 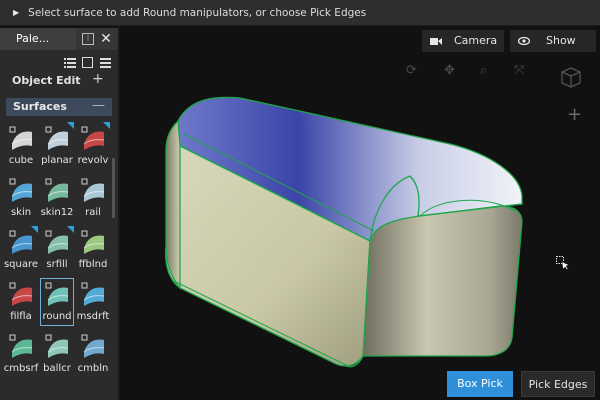 I want to click on show-label: Show, so click(x=561, y=40).